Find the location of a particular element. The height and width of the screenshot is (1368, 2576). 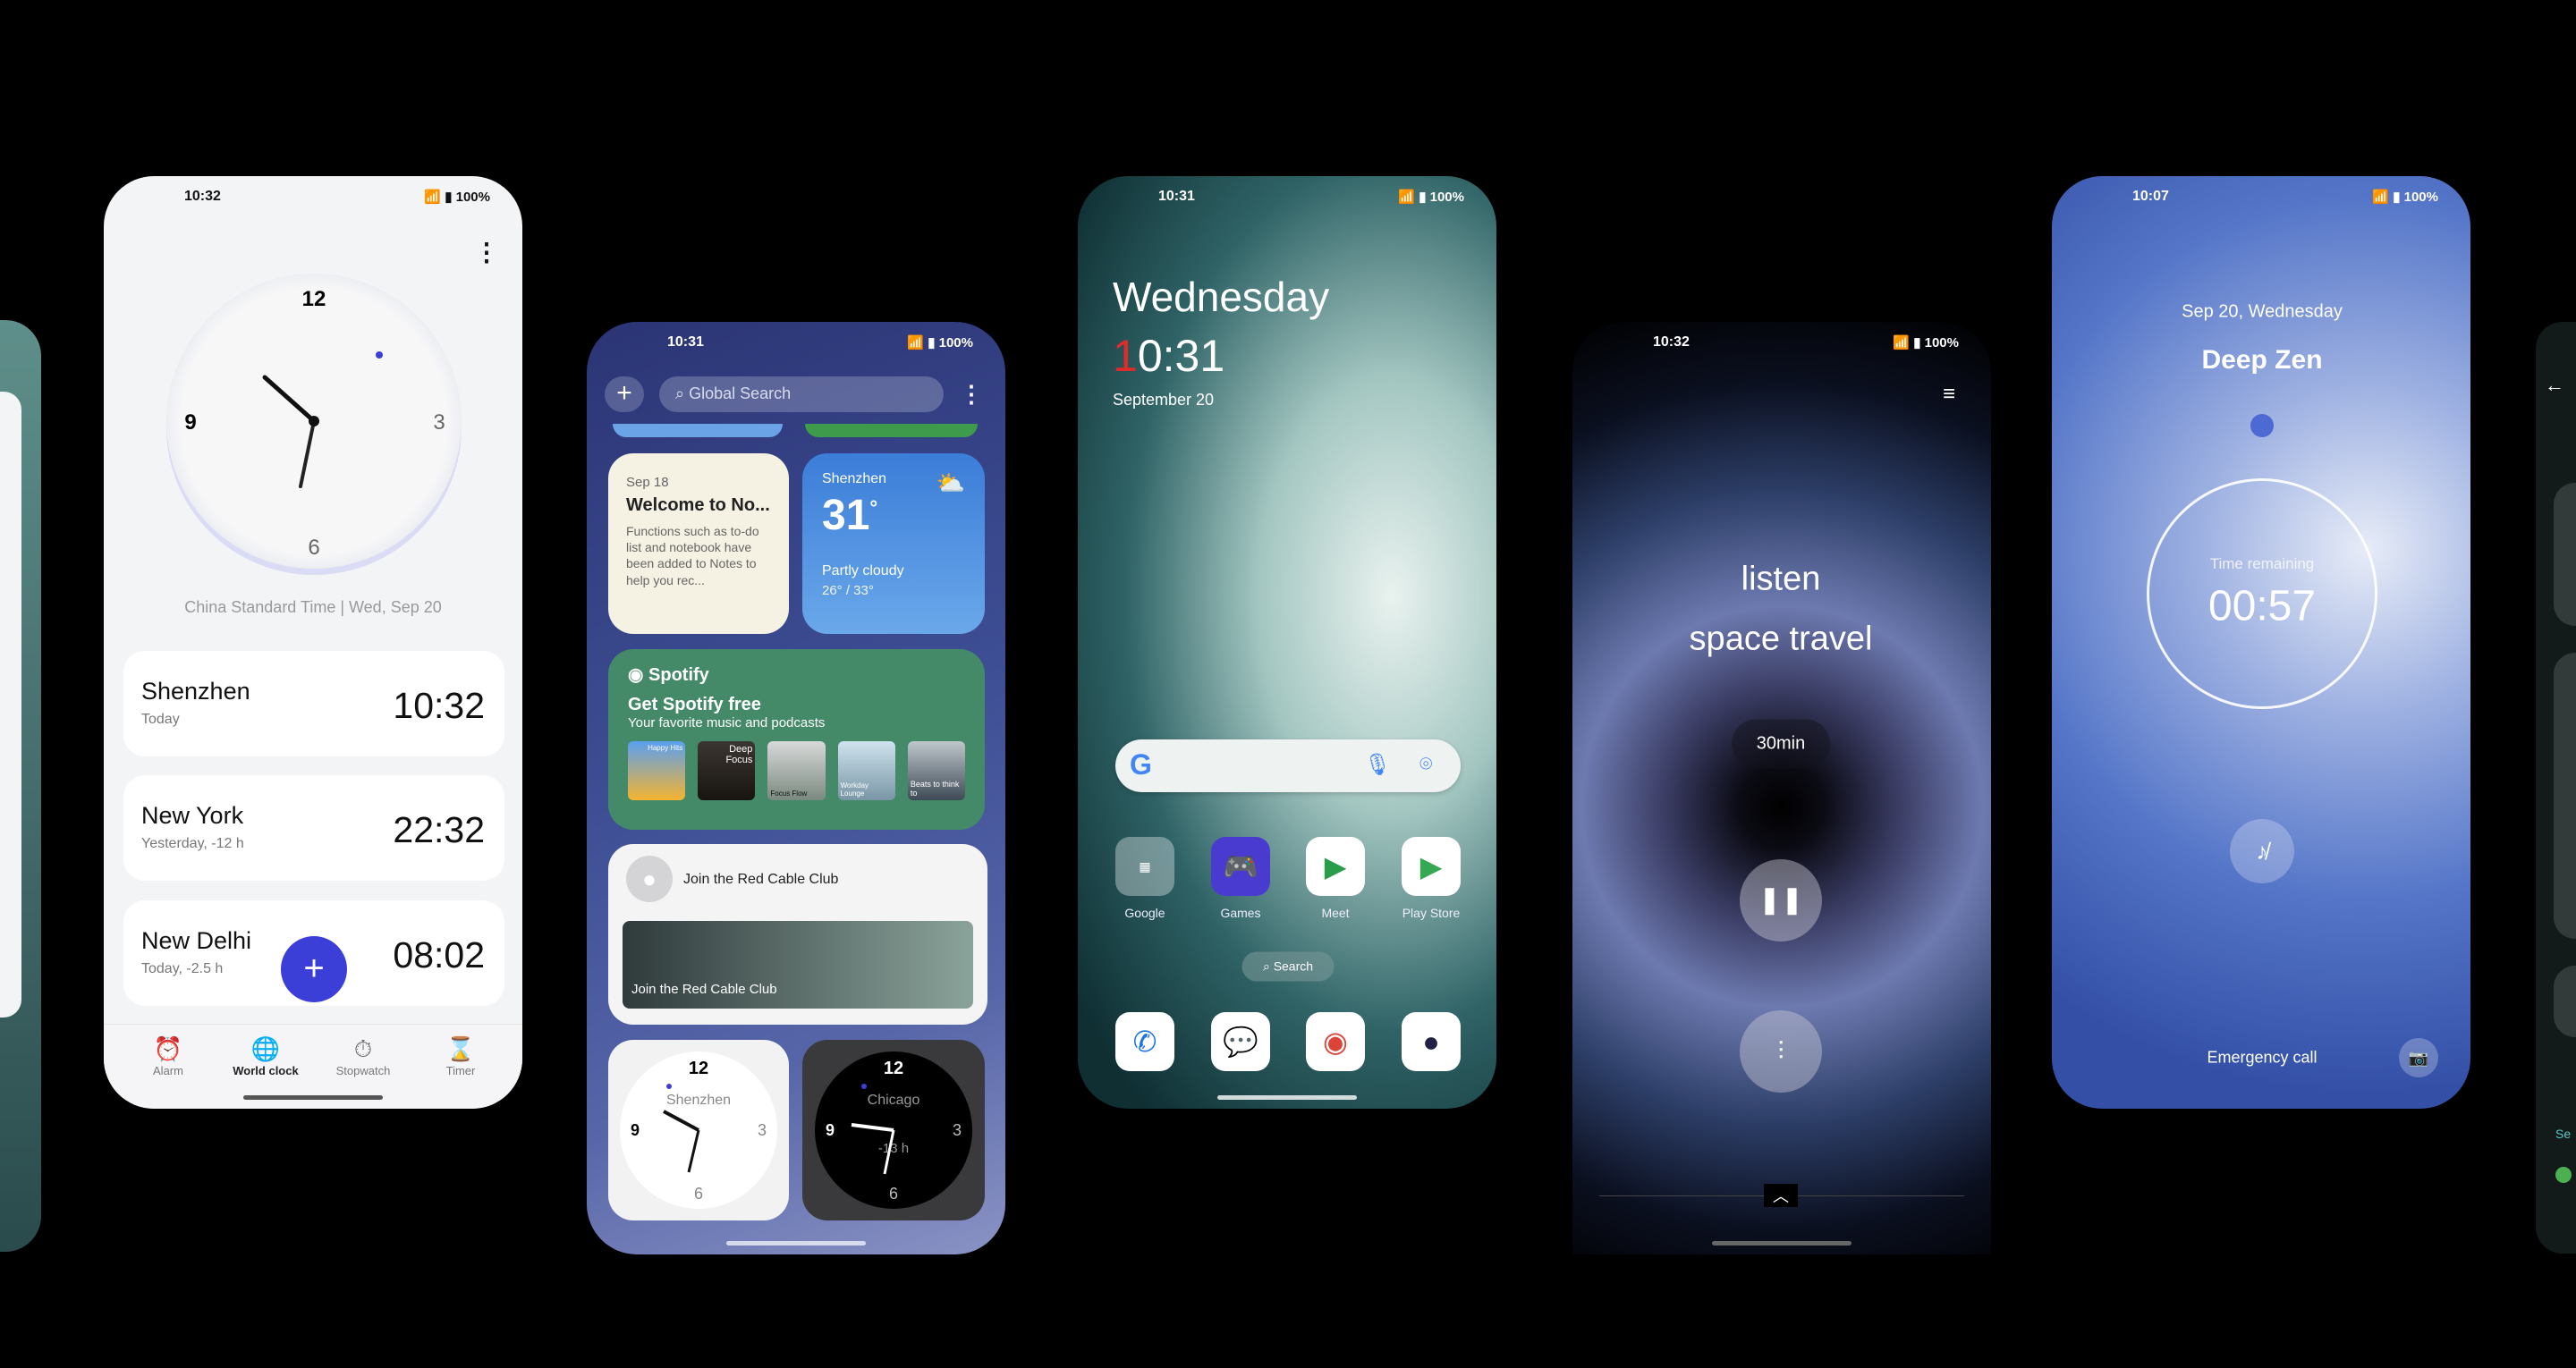

city-offset: Yesterday, -12 h is located at coordinates (192, 844).